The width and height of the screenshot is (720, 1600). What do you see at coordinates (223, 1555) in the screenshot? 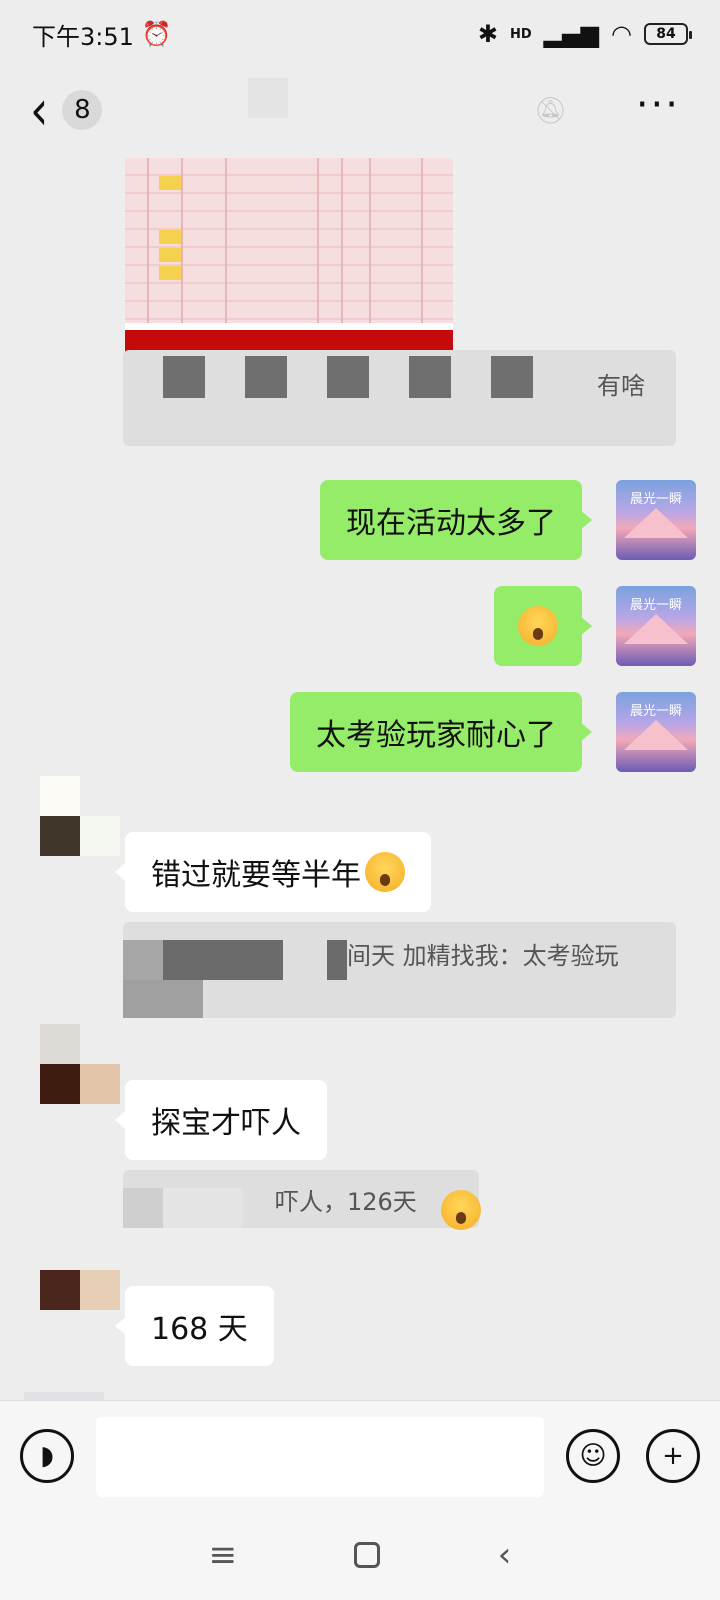
I see `menu-icon: ≡` at bounding box center [223, 1555].